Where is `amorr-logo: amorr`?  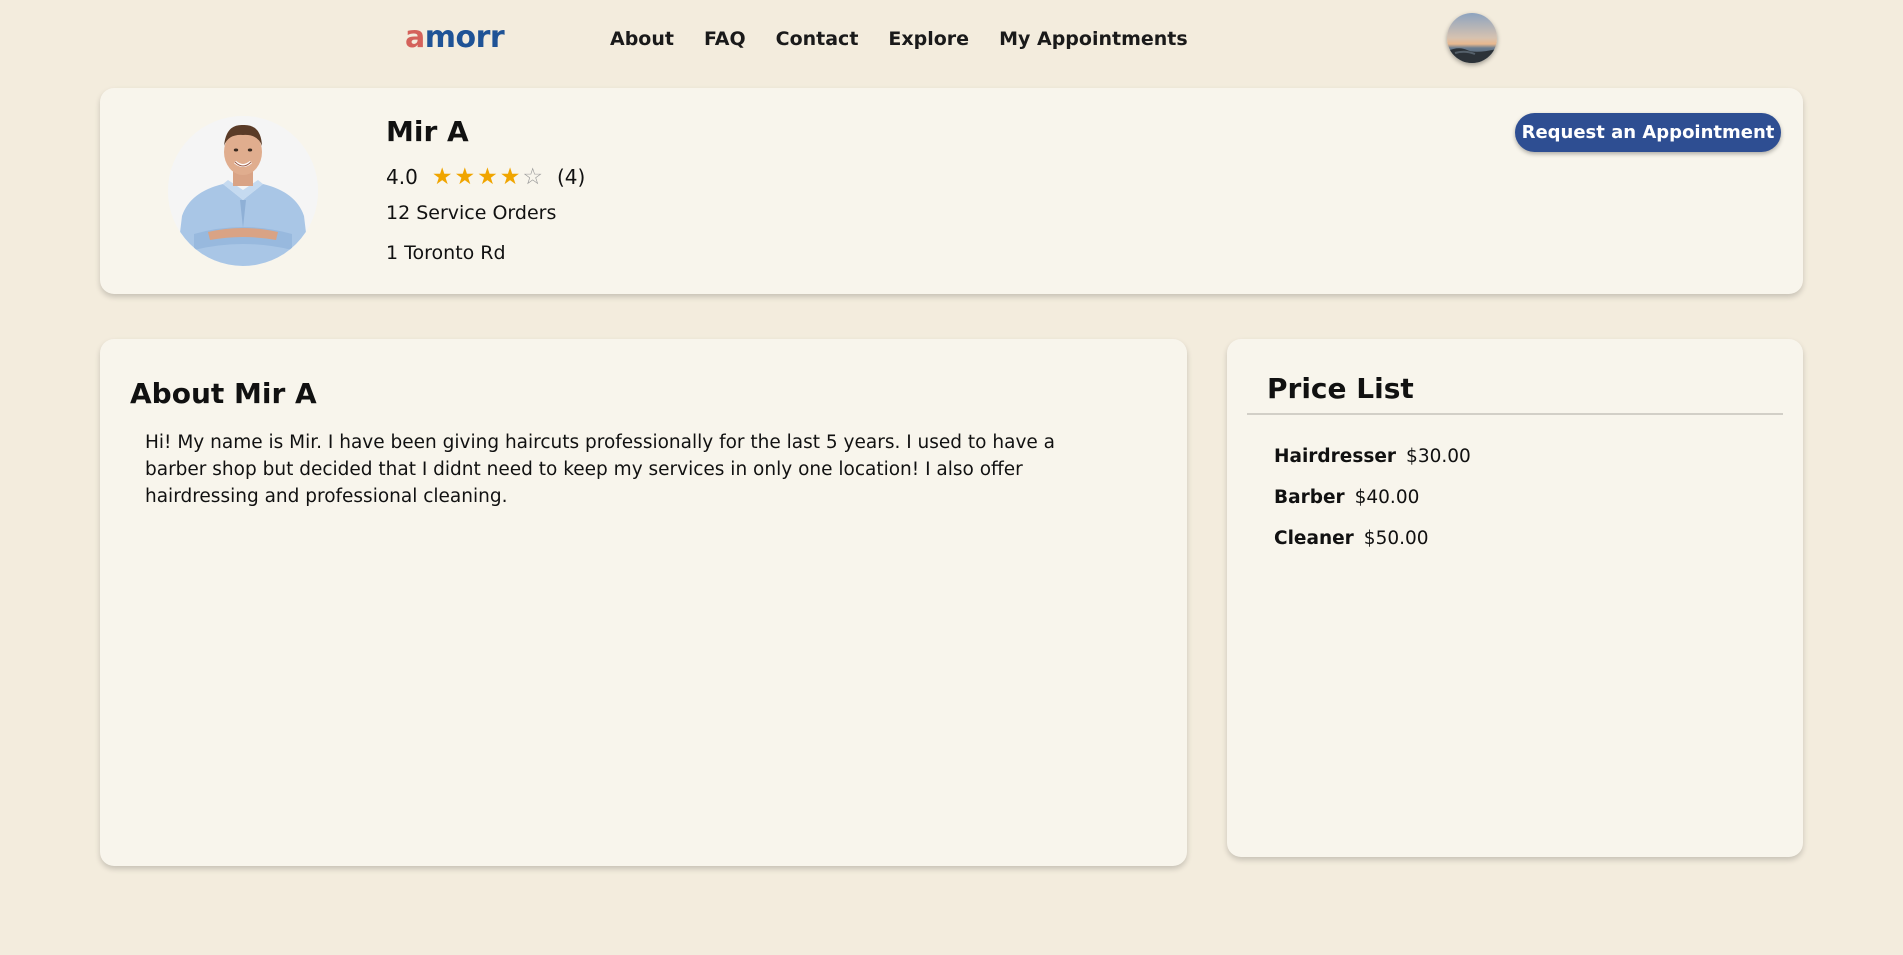
amorr-logo: amorr is located at coordinates (455, 38).